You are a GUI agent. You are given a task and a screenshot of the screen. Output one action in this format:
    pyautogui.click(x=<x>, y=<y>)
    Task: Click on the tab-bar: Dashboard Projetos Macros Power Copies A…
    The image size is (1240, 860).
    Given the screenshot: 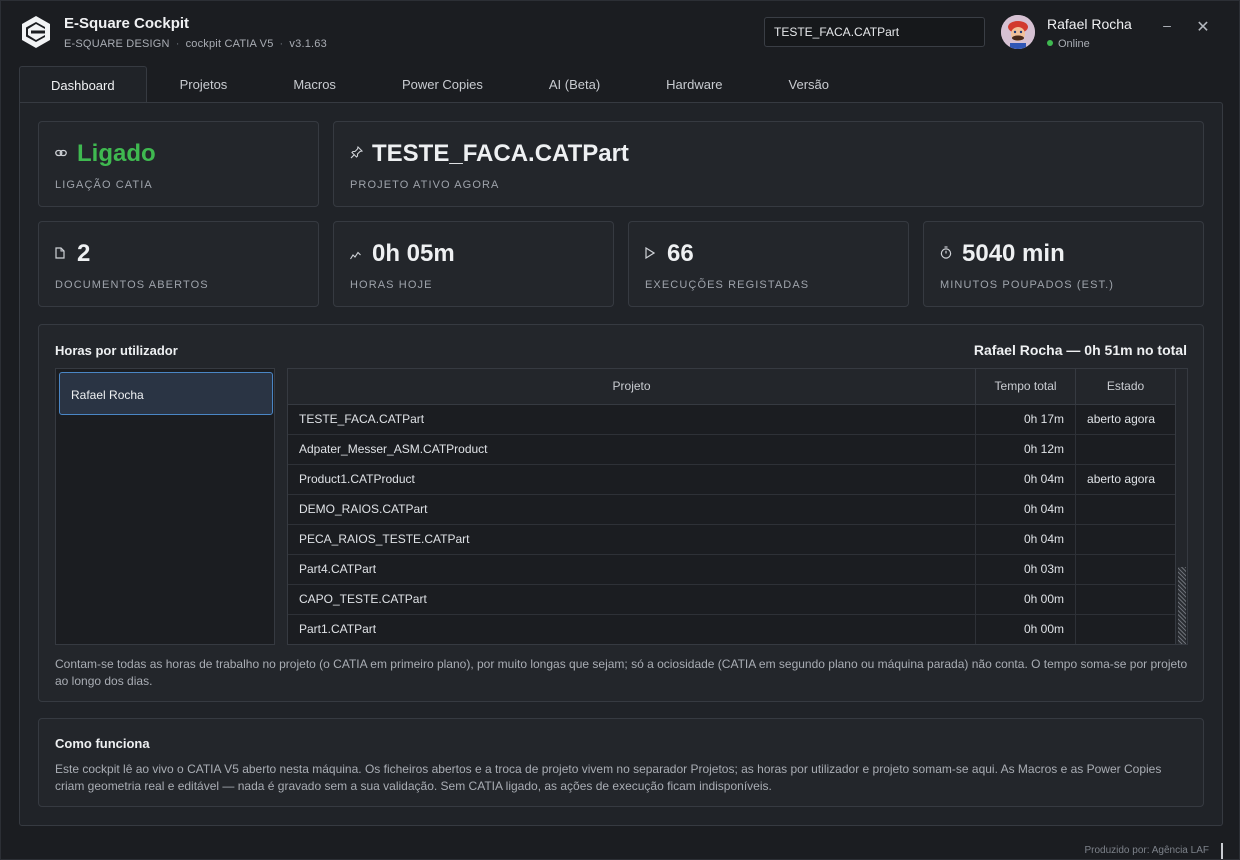 What is the action you would take?
    pyautogui.click(x=440, y=84)
    